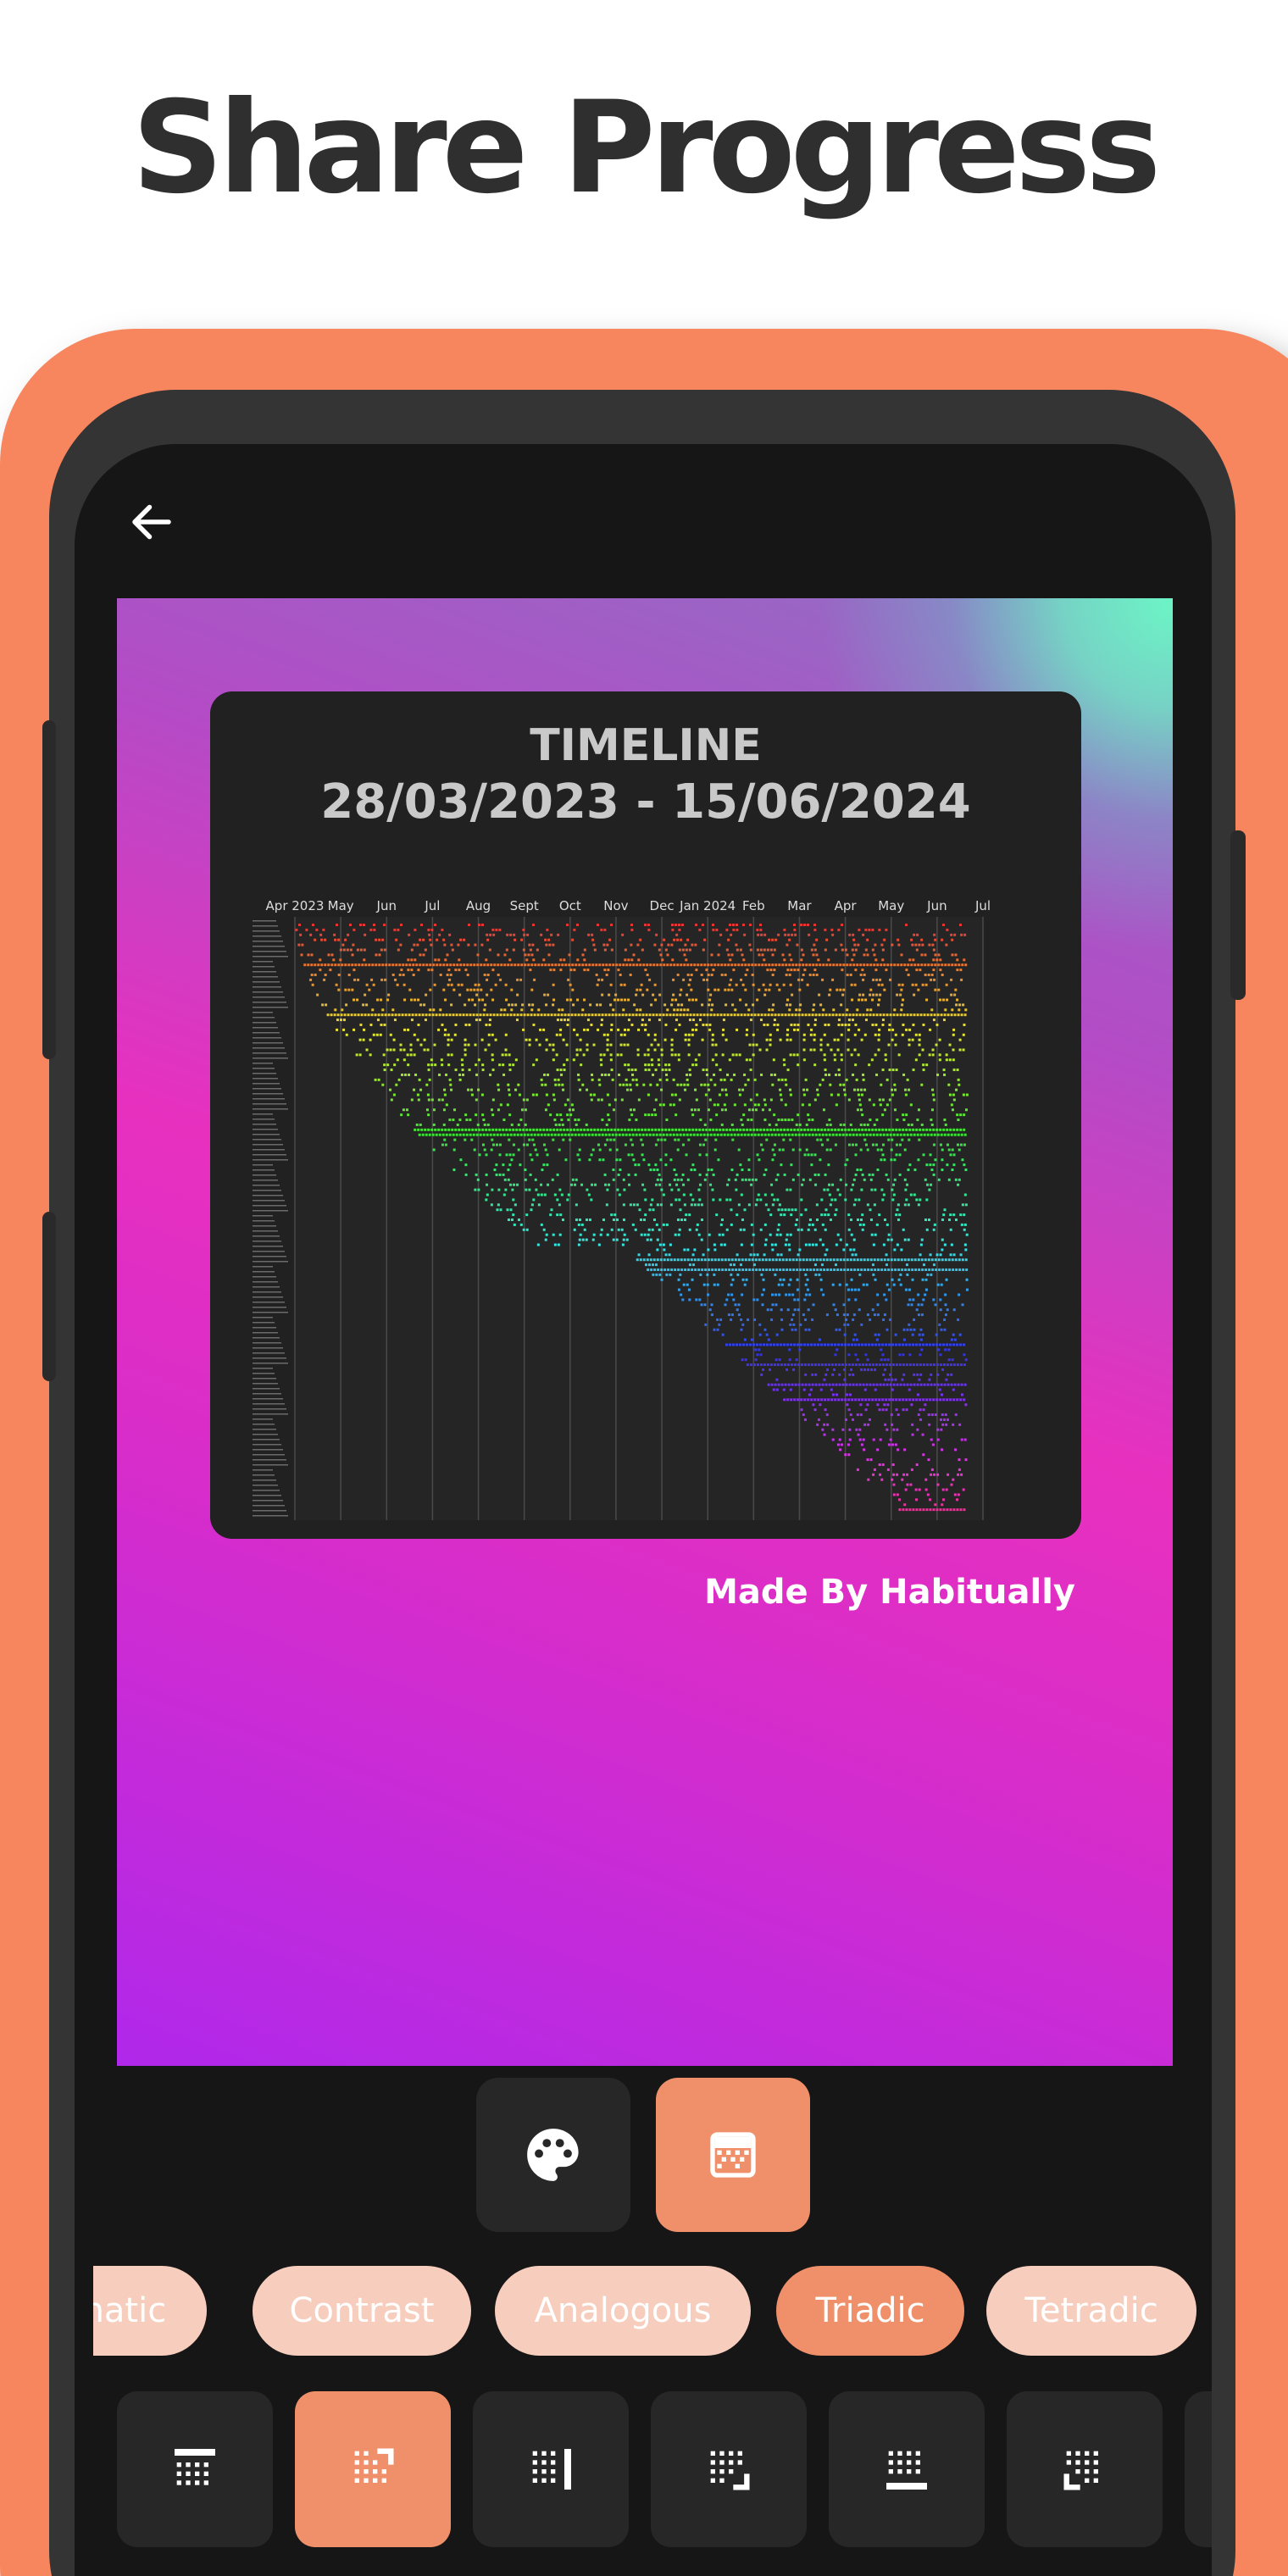  What do you see at coordinates (1091, 2311) in the screenshot?
I see `chip-tetradic: Tetradic` at bounding box center [1091, 2311].